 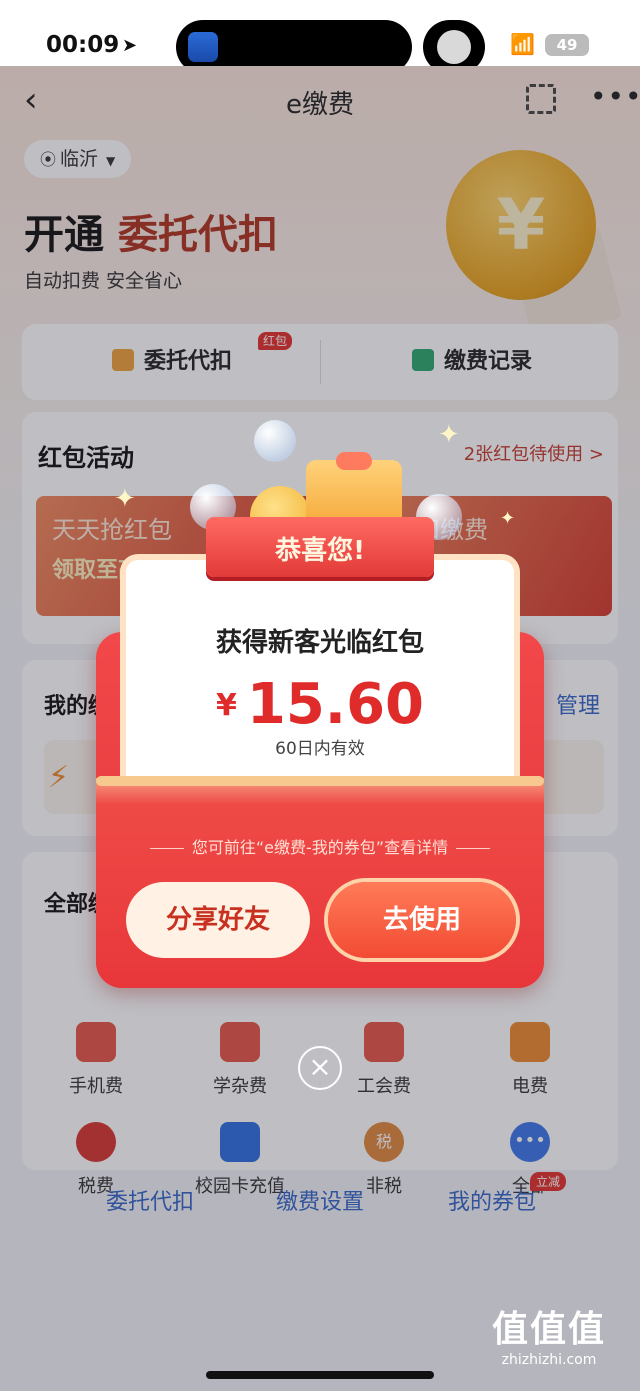 I want to click on battery-indicator: 49, so click(x=567, y=45).